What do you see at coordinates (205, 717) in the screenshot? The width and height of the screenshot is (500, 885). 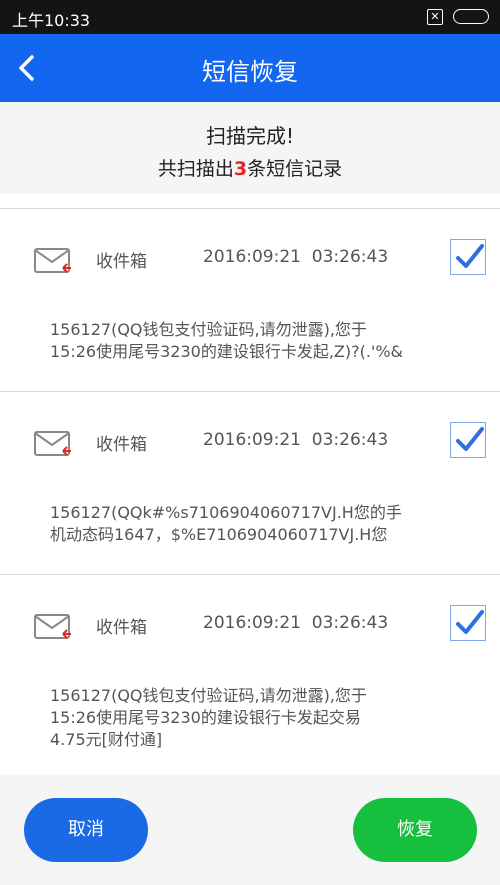 I see `message-line: 15:26使用尾号3230的建设银行卡发起交易` at bounding box center [205, 717].